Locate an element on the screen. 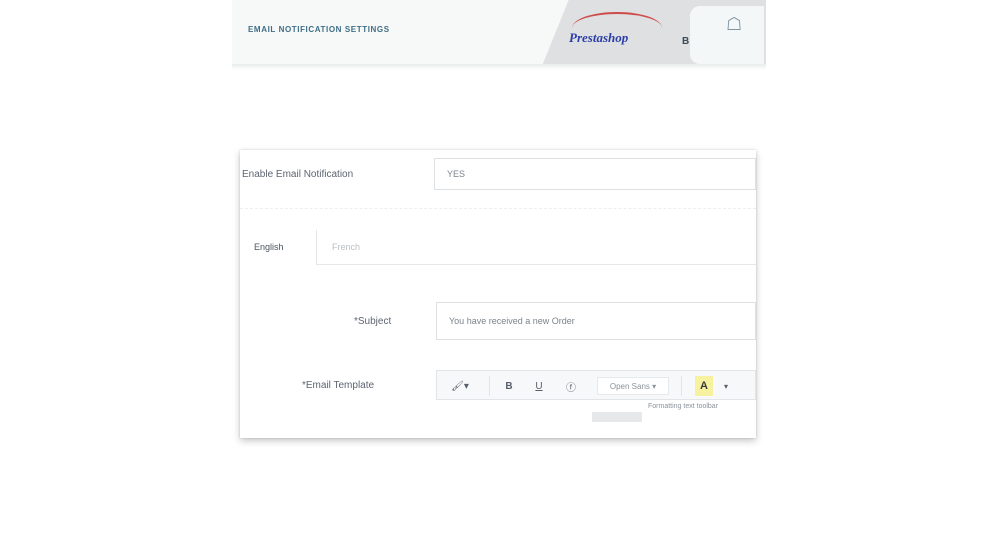 Image resolution: width=1000 pixels, height=535 pixels. email-template-label: *Email Template is located at coordinates (338, 385).